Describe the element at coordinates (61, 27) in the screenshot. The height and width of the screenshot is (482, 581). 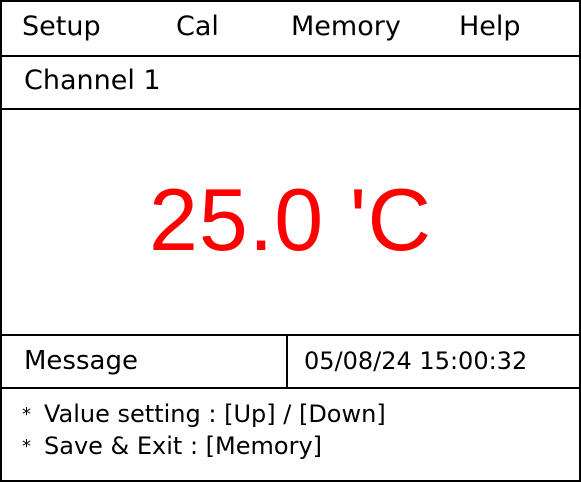
I see `menu-setup: Setup` at that location.